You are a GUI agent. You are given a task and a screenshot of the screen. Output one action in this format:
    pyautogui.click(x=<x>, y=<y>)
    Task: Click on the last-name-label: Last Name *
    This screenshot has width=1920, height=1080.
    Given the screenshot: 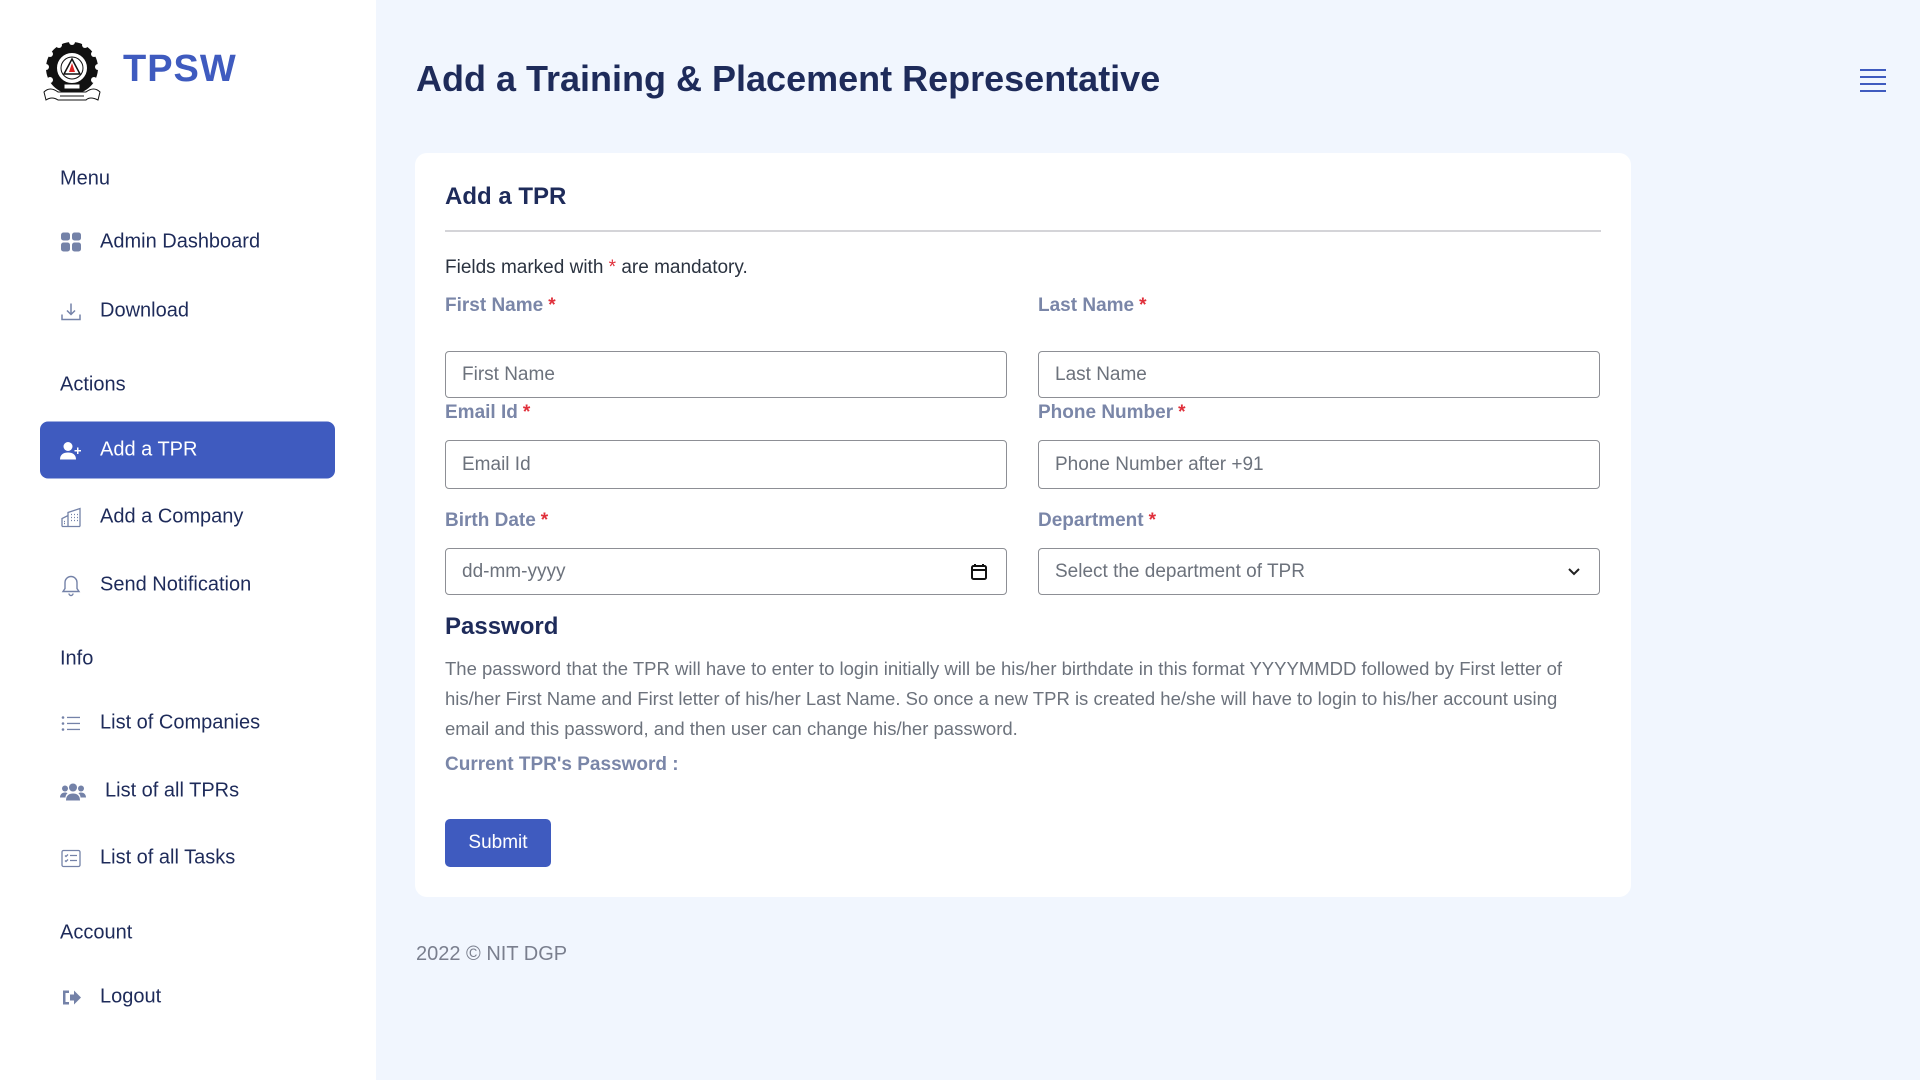 What is the action you would take?
    pyautogui.click(x=1092, y=306)
    